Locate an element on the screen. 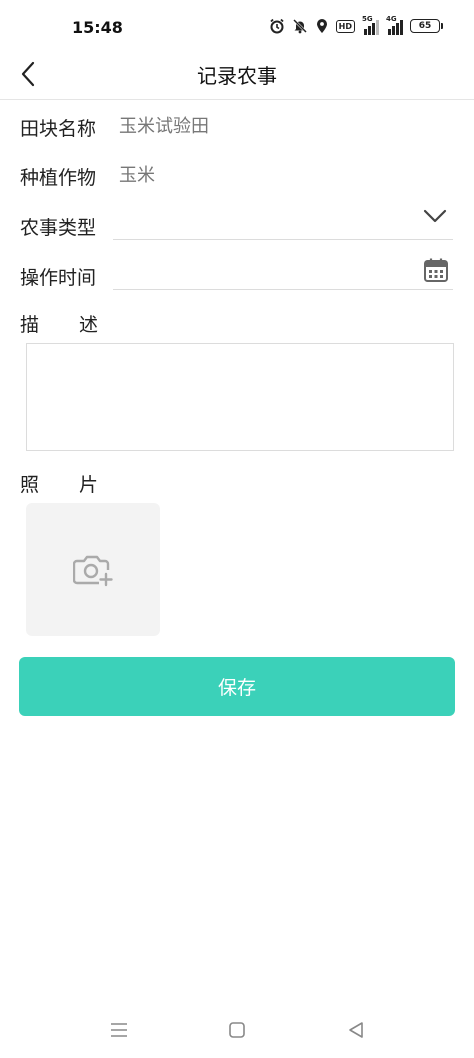  signal-5g: 5G is located at coordinates (370, 25).